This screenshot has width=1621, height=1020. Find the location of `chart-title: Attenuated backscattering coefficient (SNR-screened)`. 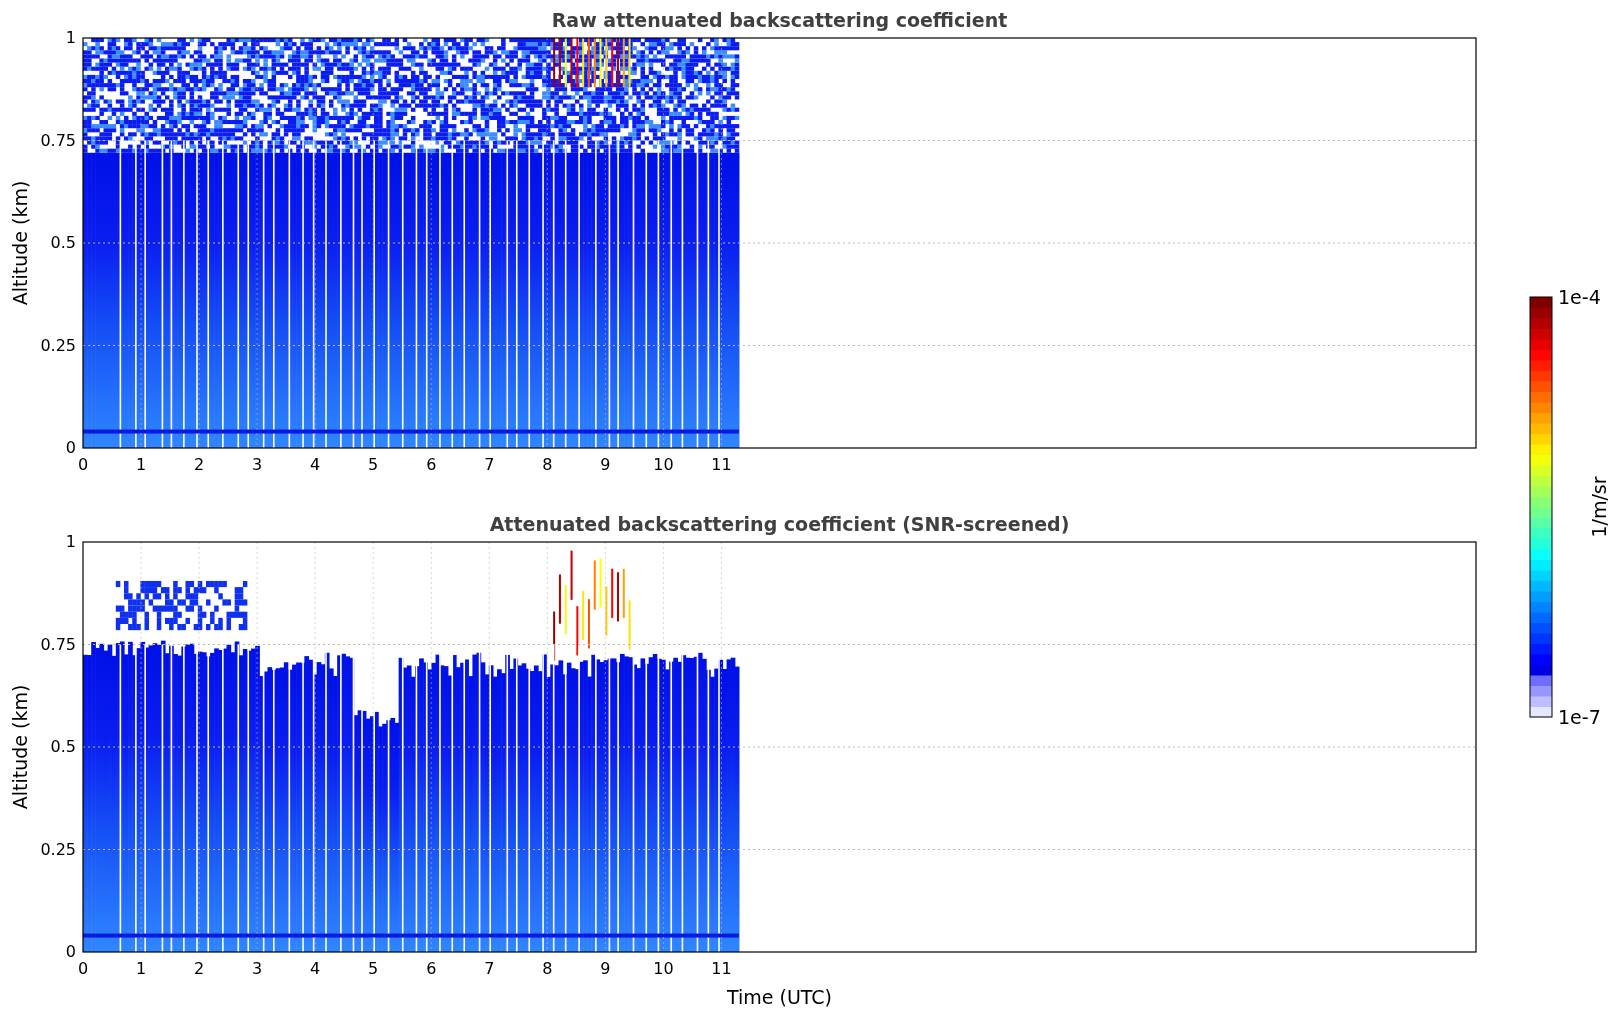

chart-title: Attenuated backscattering coefficient (SNR-screened) is located at coordinates (779, 524).